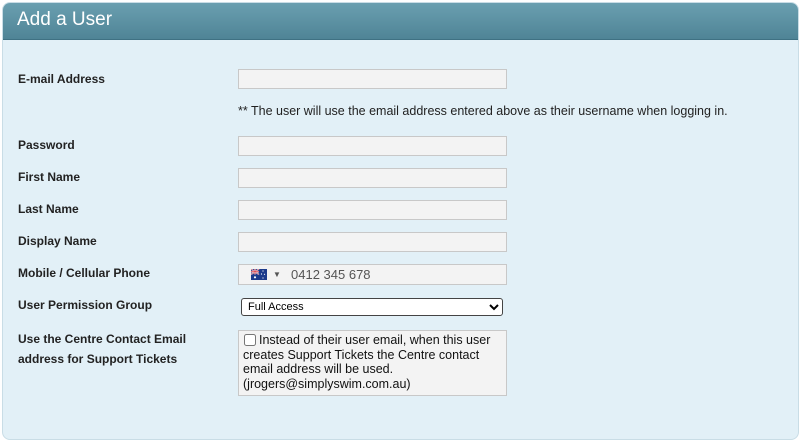 The image size is (799, 445). What do you see at coordinates (48, 209) in the screenshot?
I see `last-name-label: Last Name` at bounding box center [48, 209].